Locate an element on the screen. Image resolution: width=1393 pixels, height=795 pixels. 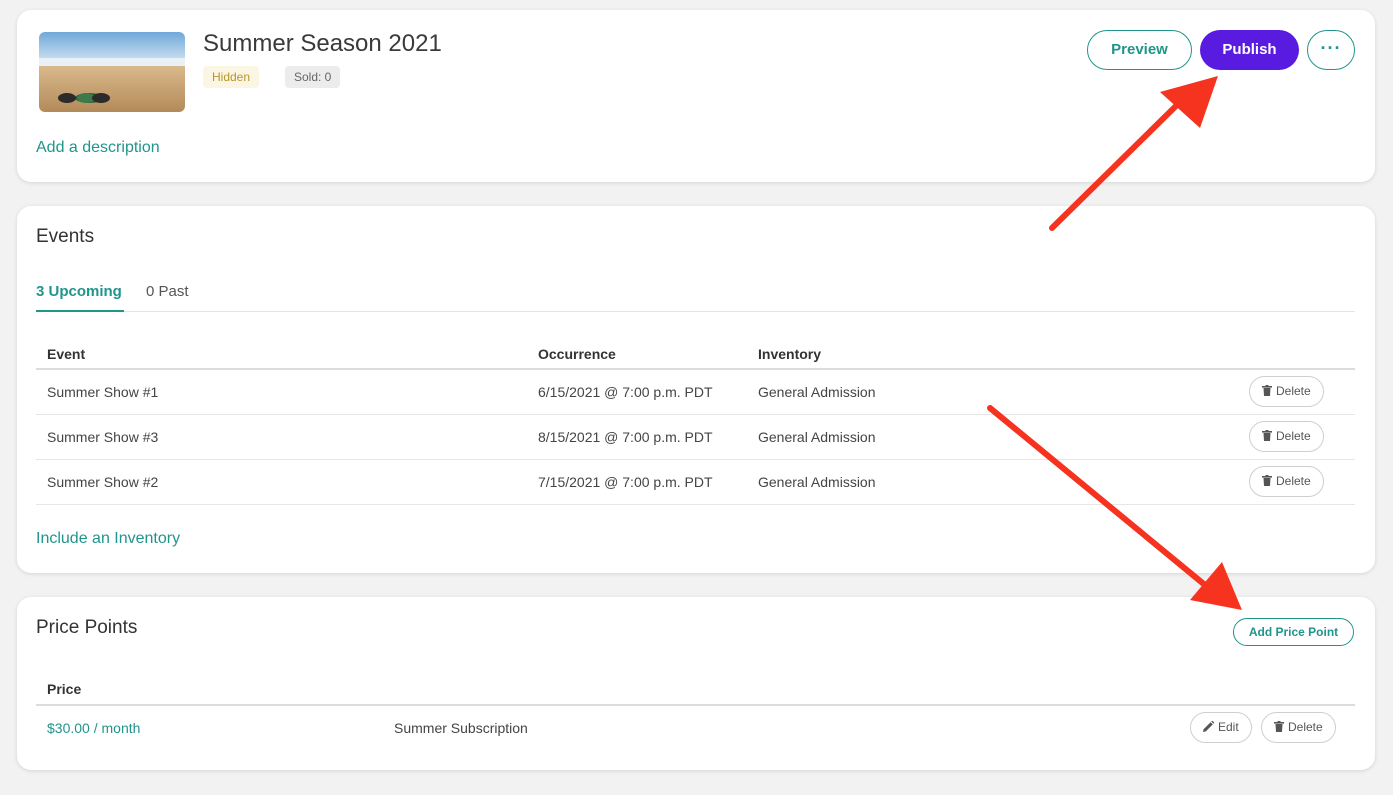
delete-price-button: Delete is located at coordinates (1298, 727).